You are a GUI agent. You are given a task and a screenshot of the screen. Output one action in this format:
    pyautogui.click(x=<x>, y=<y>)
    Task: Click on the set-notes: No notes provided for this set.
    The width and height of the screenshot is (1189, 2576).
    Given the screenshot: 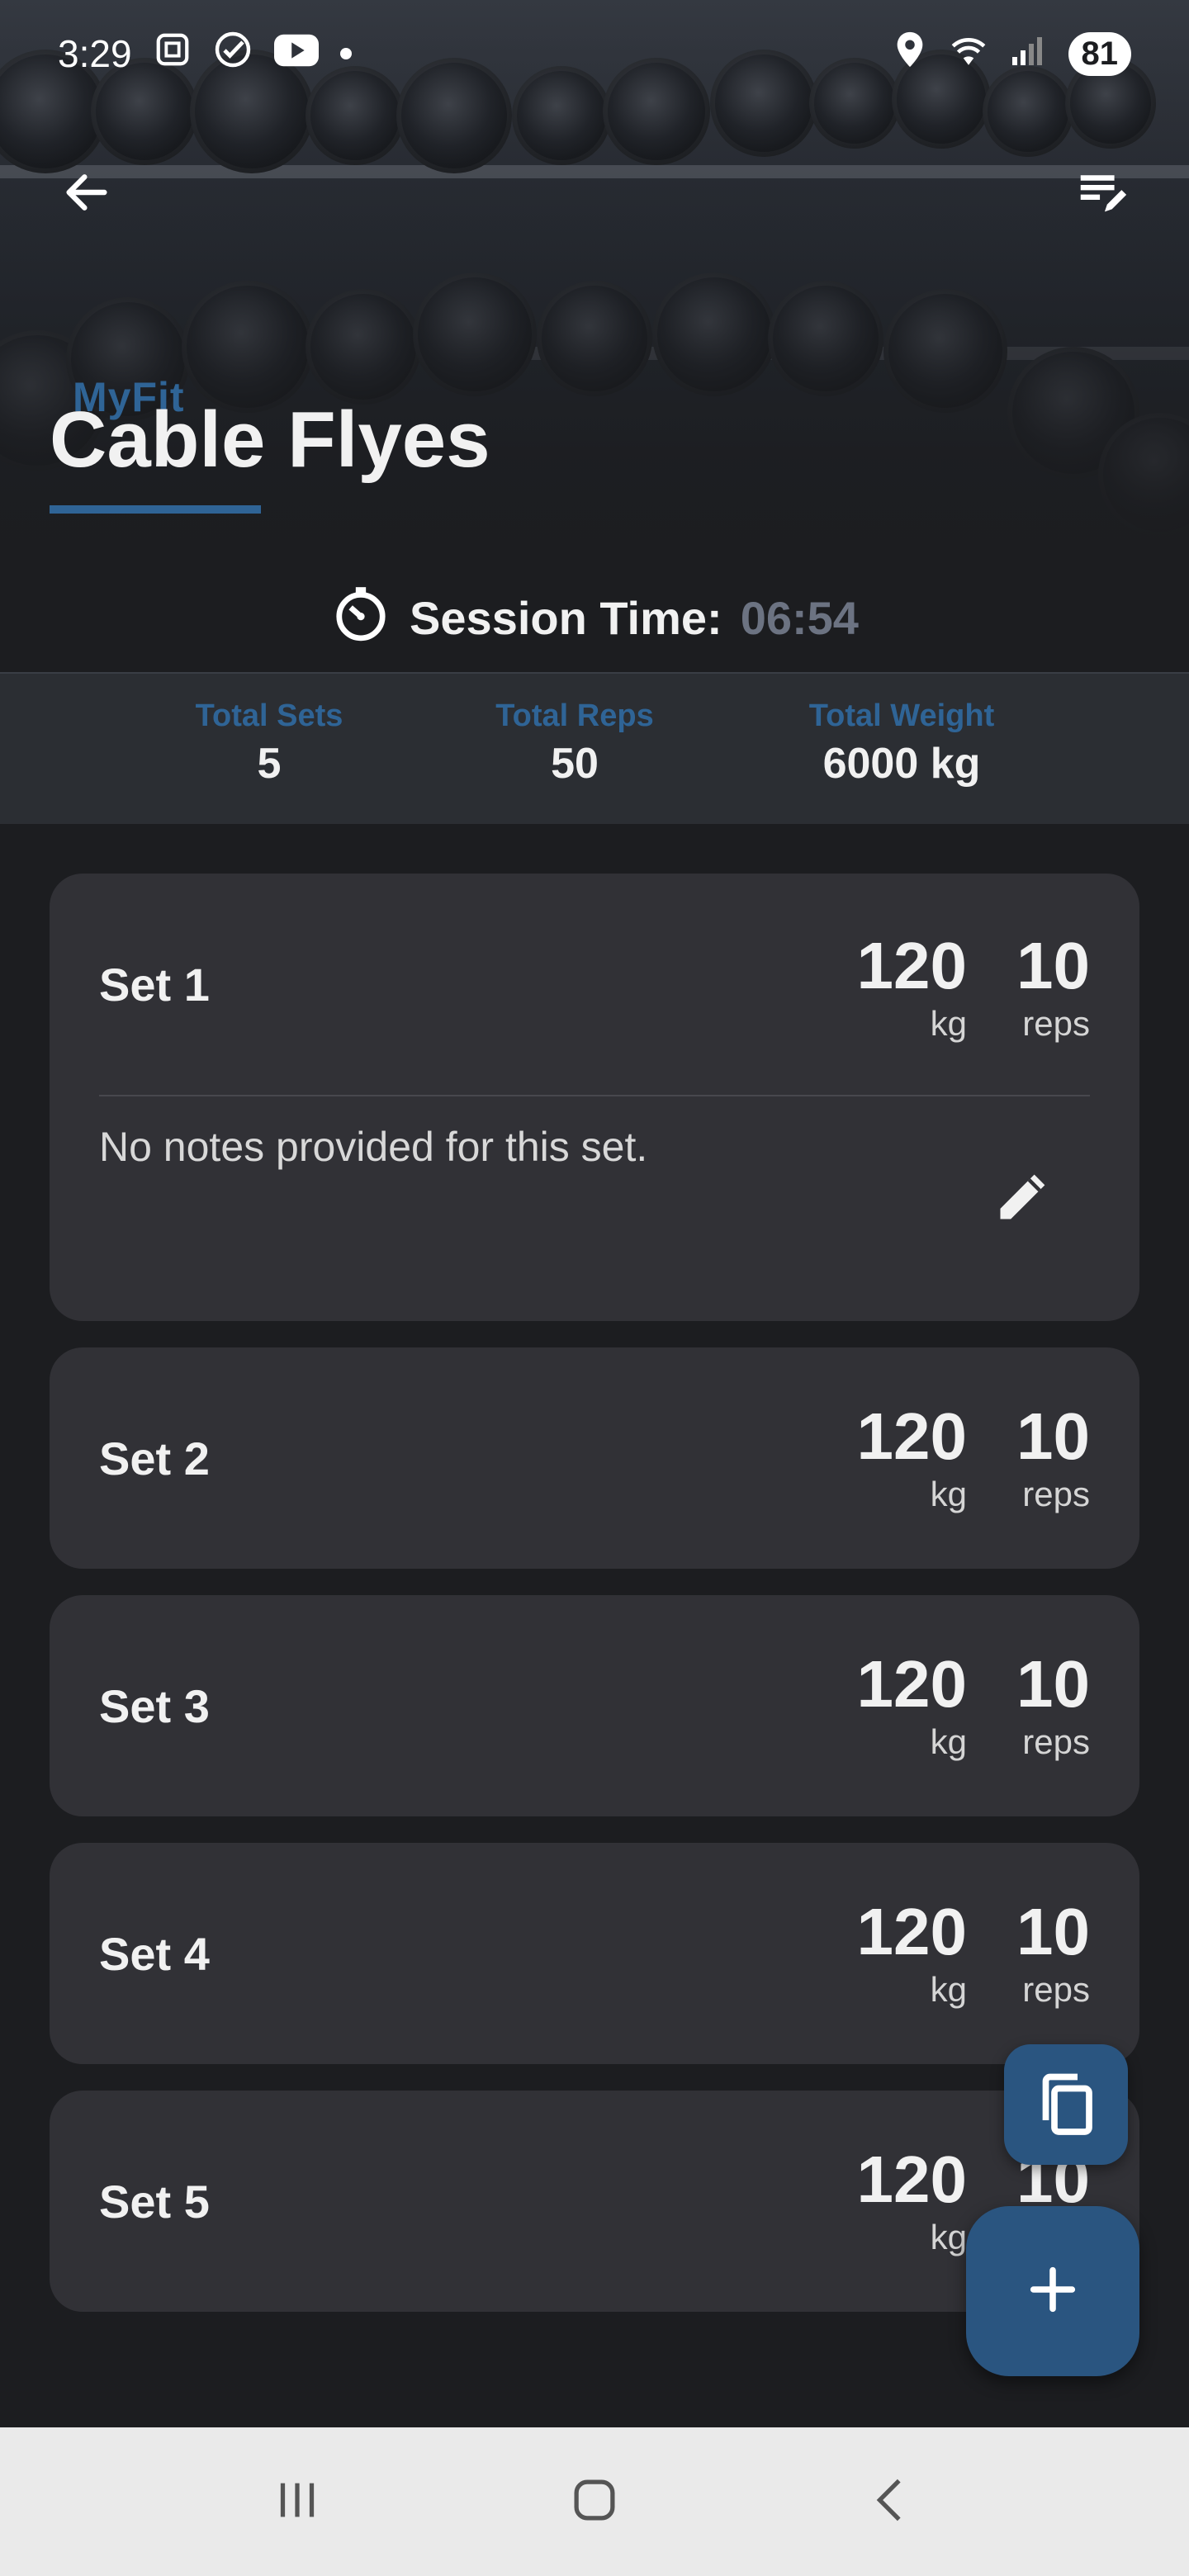 What is the action you would take?
    pyautogui.click(x=373, y=1147)
    